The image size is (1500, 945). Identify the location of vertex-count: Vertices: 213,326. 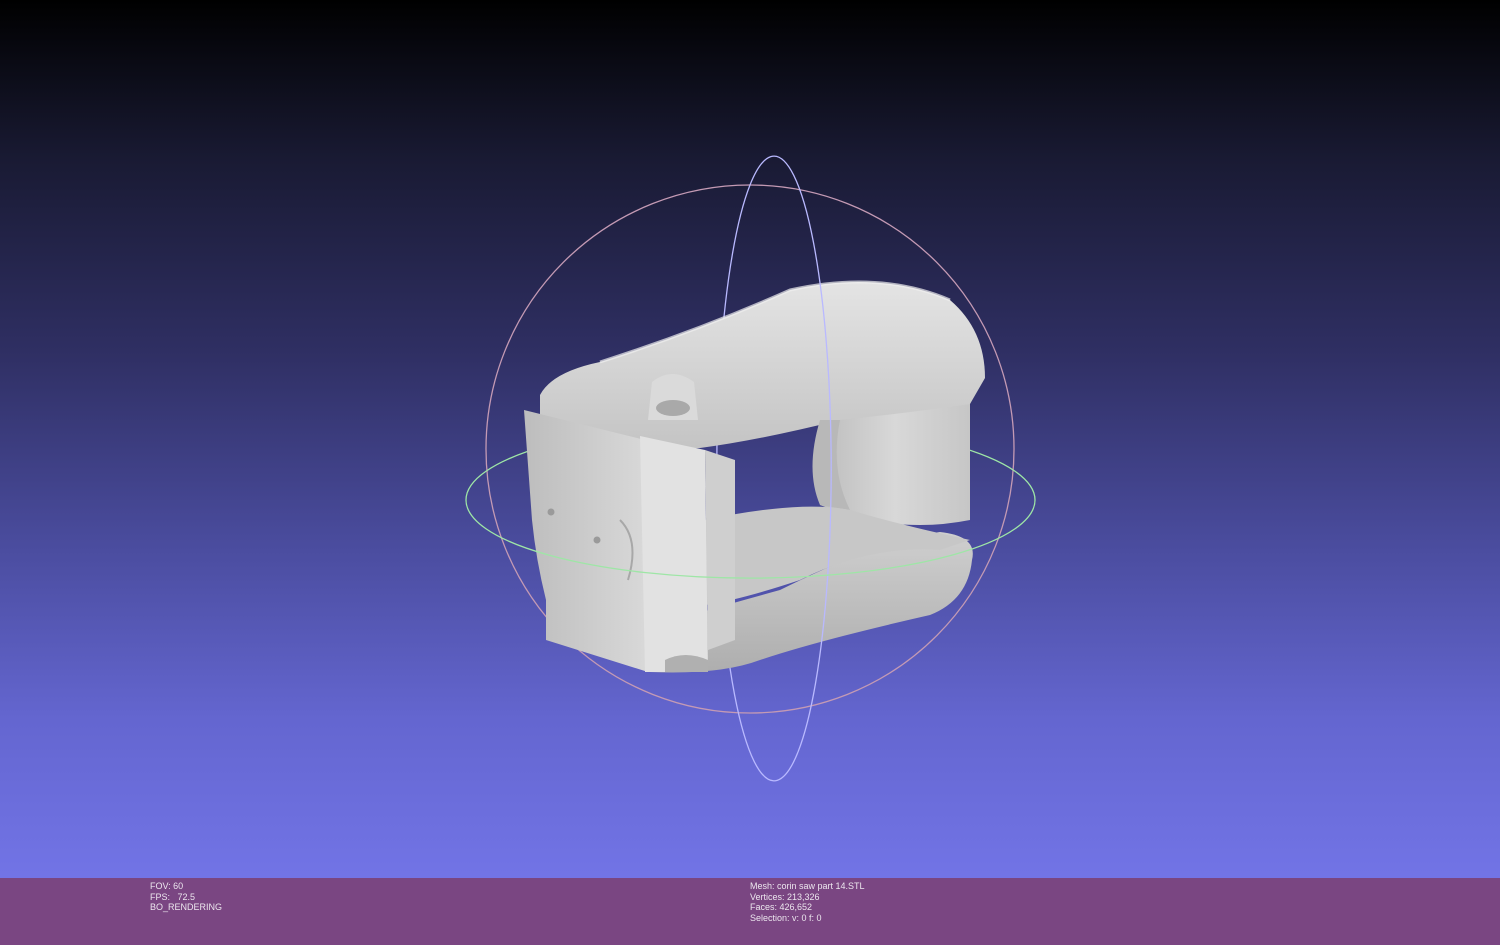
(785, 896).